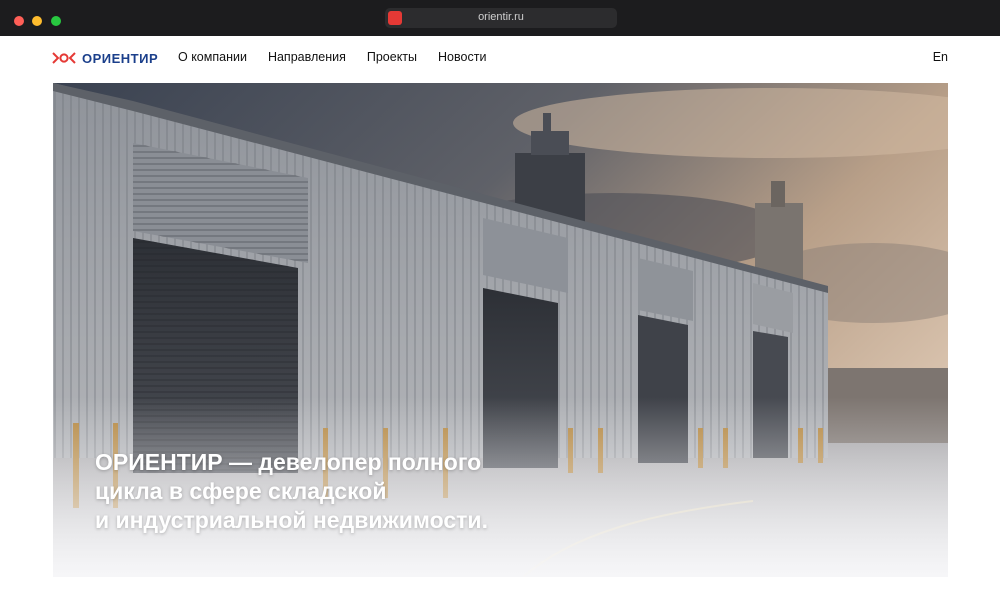 This screenshot has height=590, width=1000. I want to click on minimize-window-button, so click(37, 21).